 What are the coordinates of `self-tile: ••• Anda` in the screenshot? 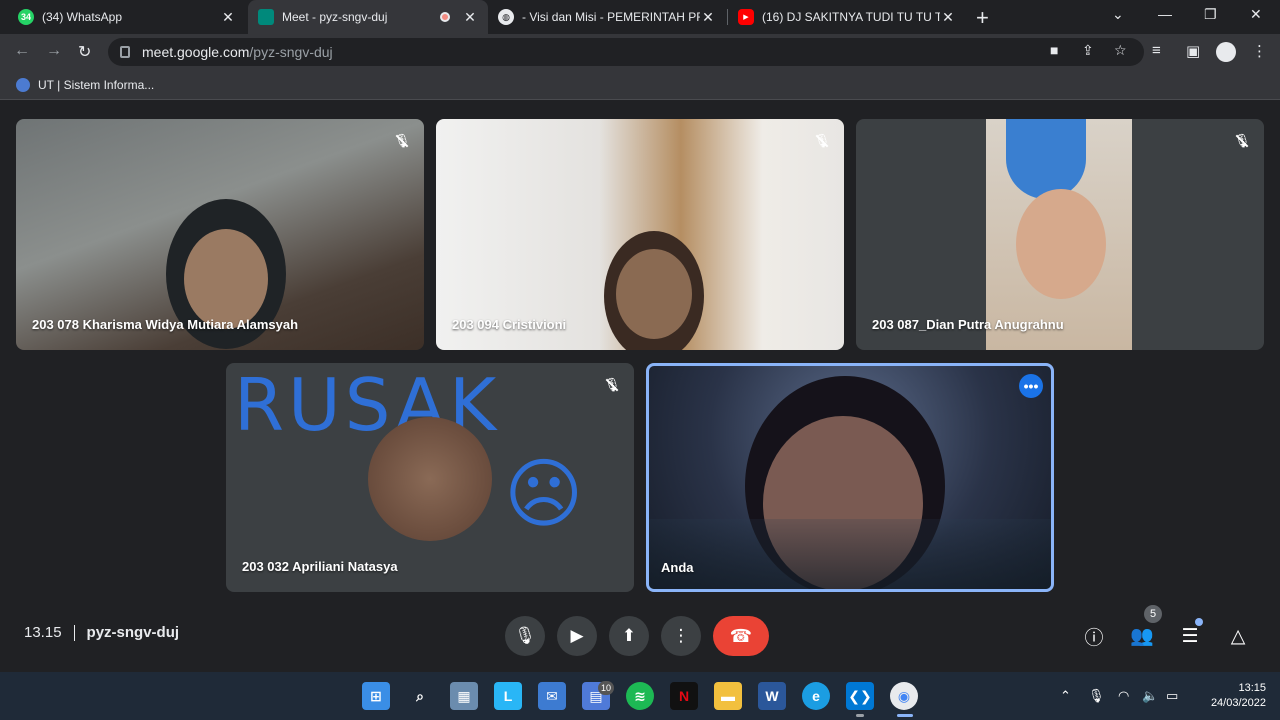 It's located at (850, 477).